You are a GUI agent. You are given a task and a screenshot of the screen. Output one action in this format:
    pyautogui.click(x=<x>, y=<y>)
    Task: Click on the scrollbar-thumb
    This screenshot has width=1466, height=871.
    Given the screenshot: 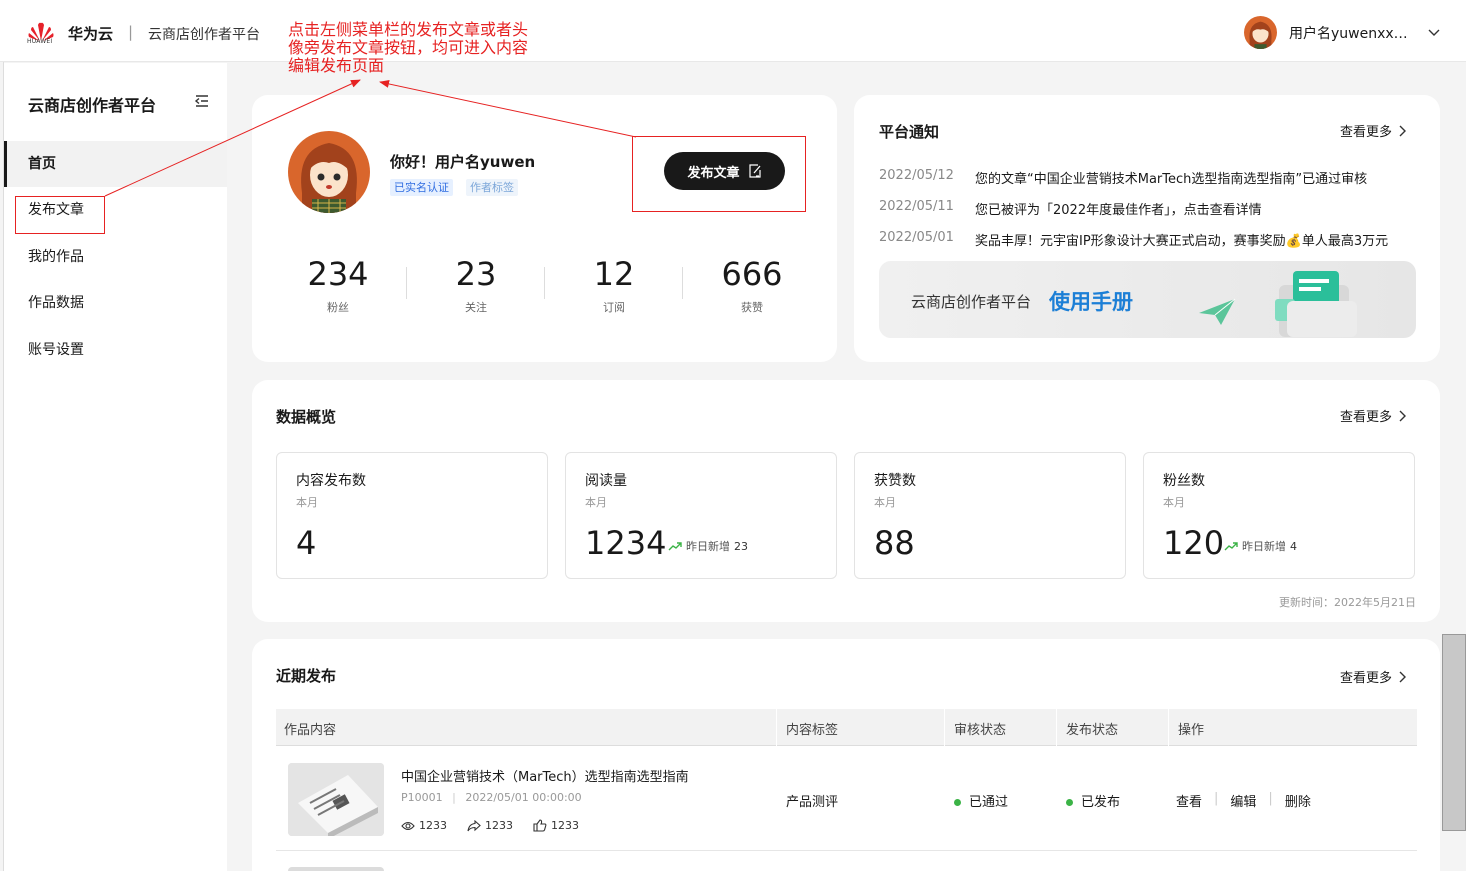 What is the action you would take?
    pyautogui.click(x=1454, y=732)
    